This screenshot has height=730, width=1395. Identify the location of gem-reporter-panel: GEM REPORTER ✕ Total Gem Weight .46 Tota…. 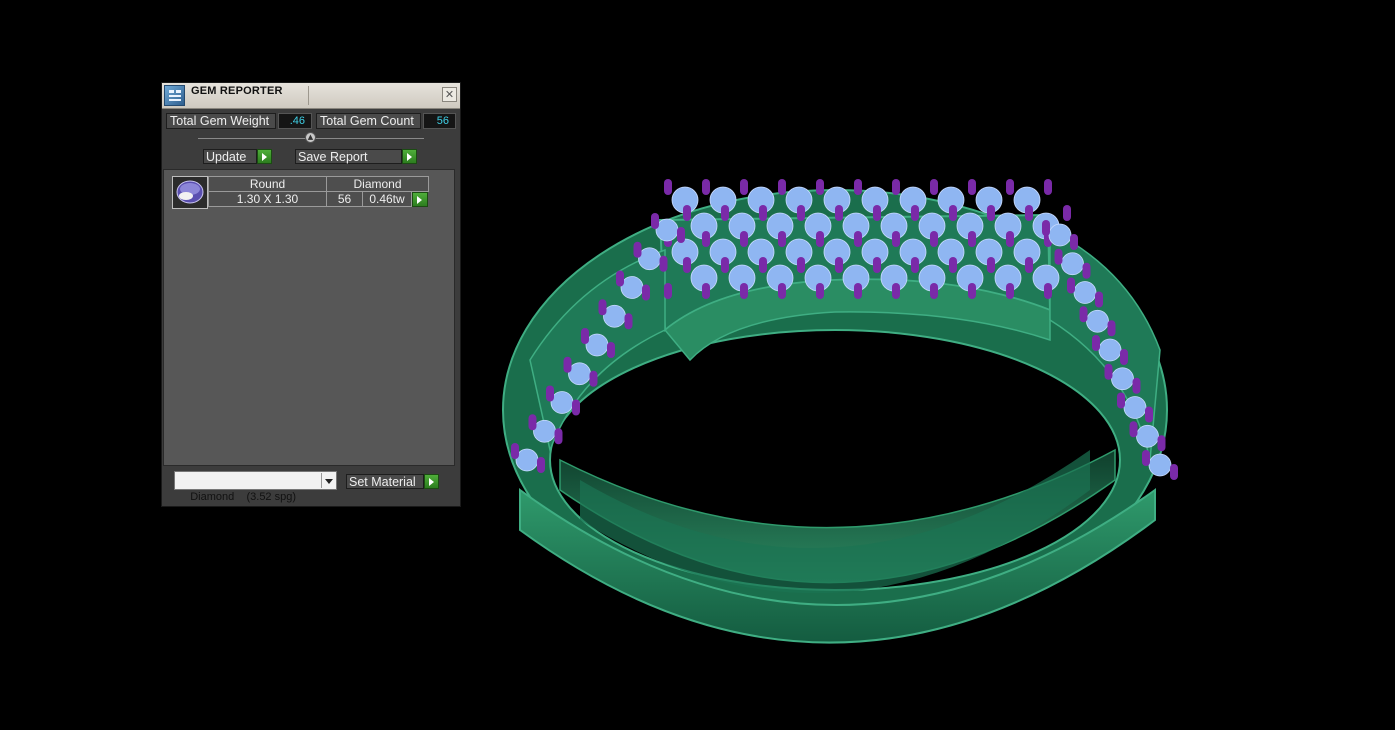
(311, 294).